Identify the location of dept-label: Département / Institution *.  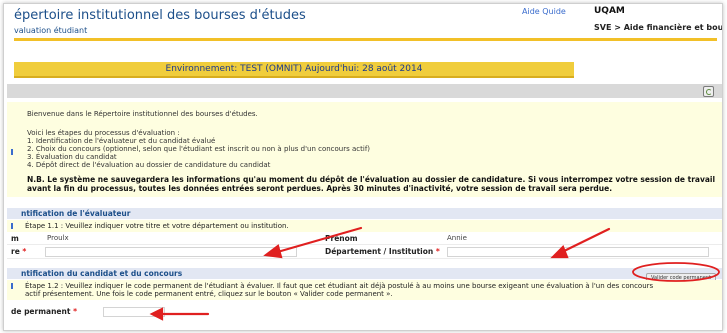
(382, 251).